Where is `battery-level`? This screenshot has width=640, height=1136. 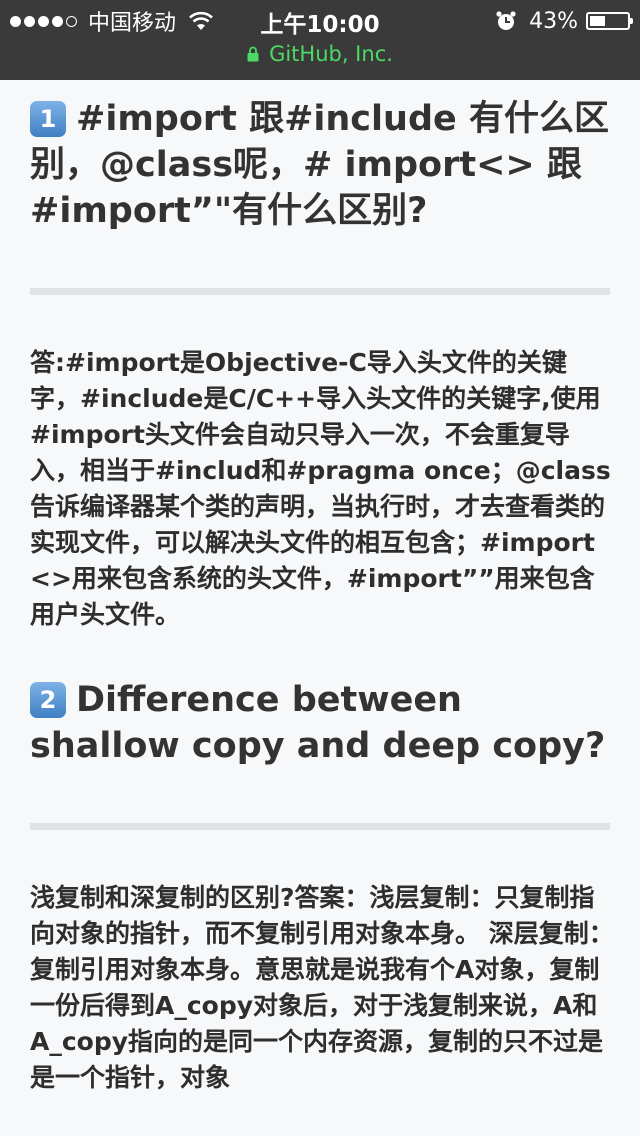 battery-level is located at coordinates (598, 21).